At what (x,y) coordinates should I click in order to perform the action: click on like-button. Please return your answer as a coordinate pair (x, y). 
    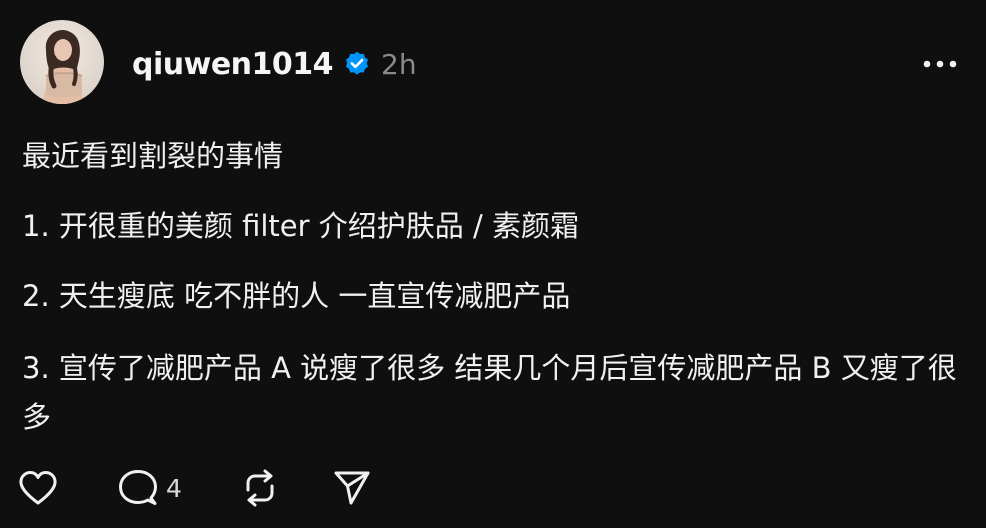
    Looking at the image, I should click on (40, 488).